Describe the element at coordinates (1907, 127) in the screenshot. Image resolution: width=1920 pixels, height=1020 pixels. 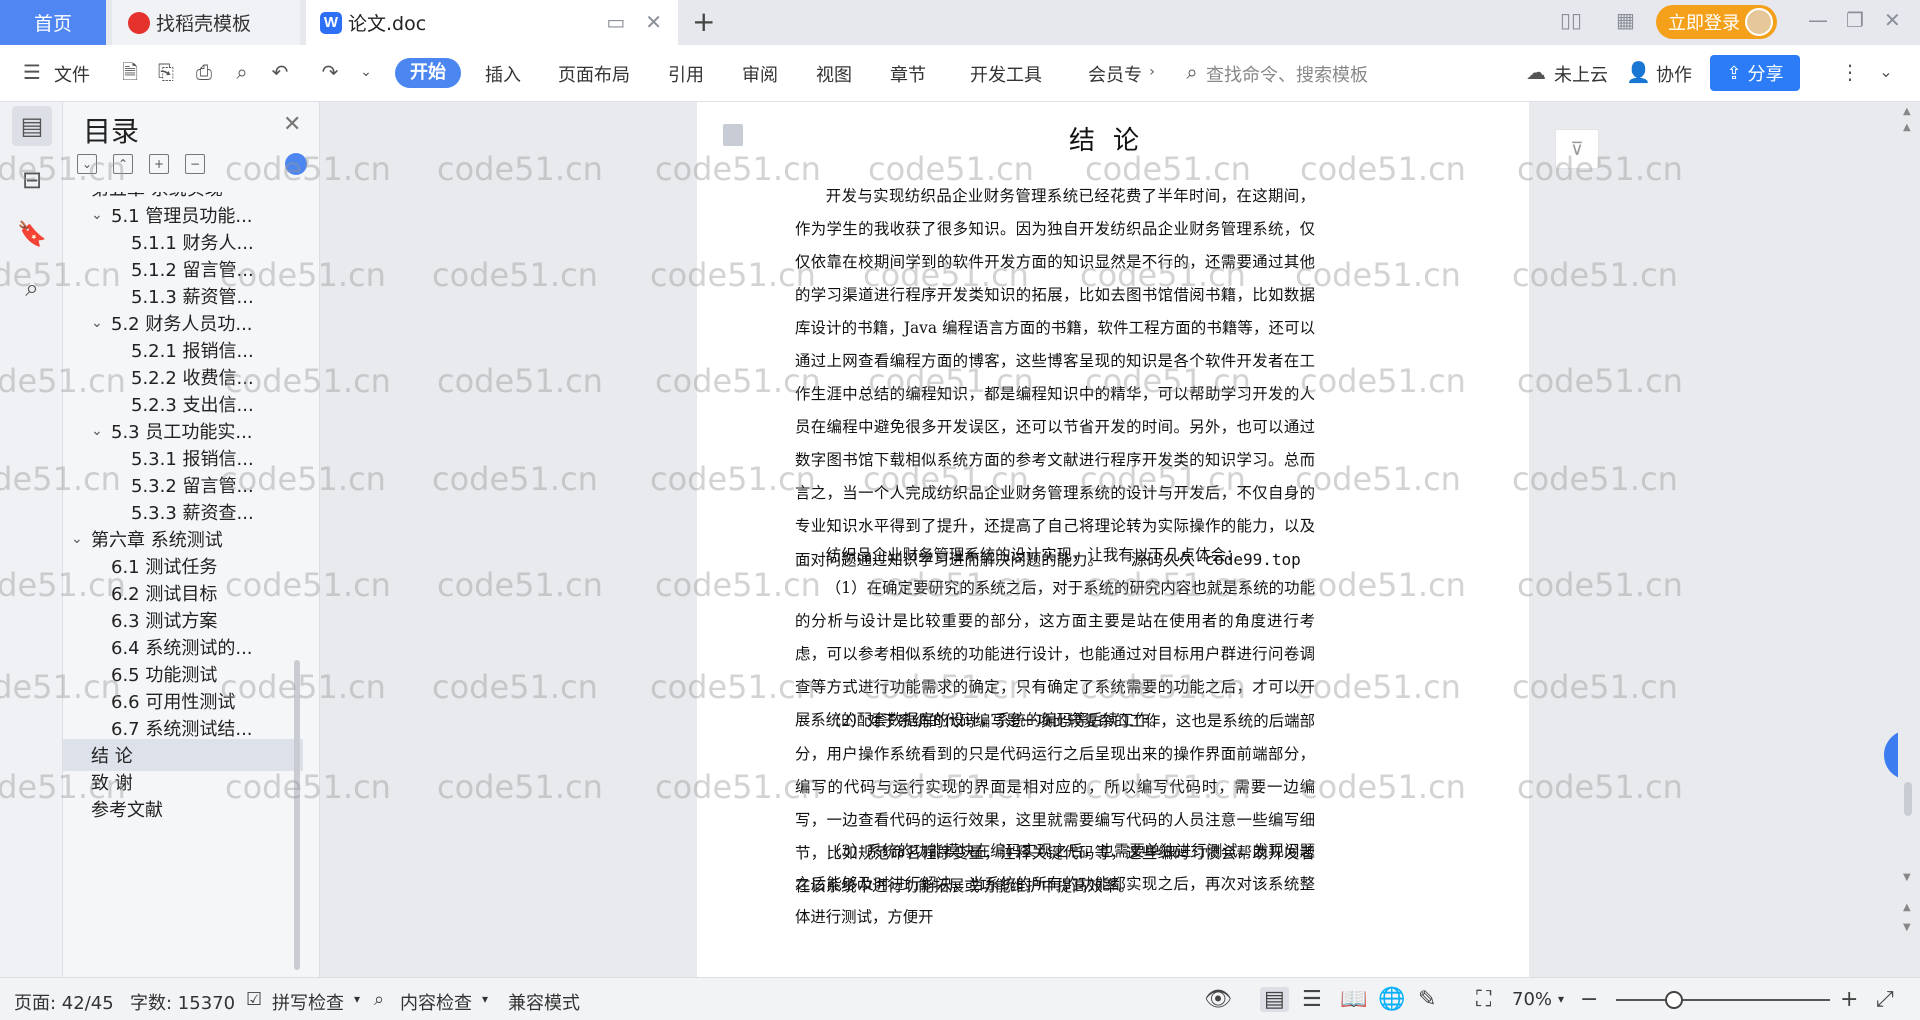
I see `scroll-page-up-icon: ▲` at that location.